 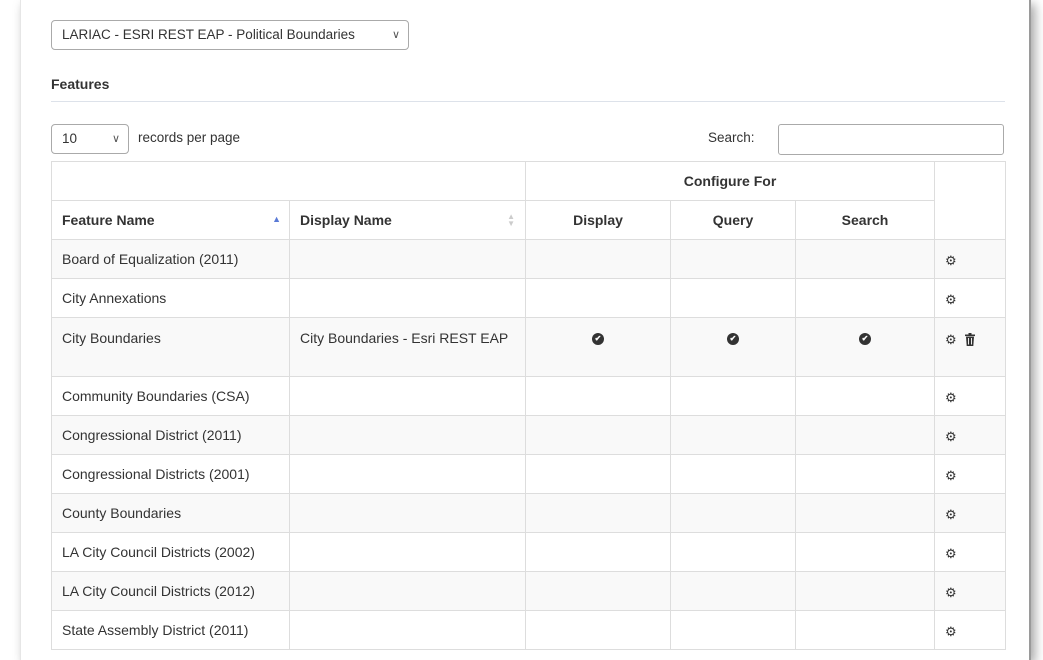 I want to click on table-row: County Boundaries ⚙, so click(x=529, y=513).